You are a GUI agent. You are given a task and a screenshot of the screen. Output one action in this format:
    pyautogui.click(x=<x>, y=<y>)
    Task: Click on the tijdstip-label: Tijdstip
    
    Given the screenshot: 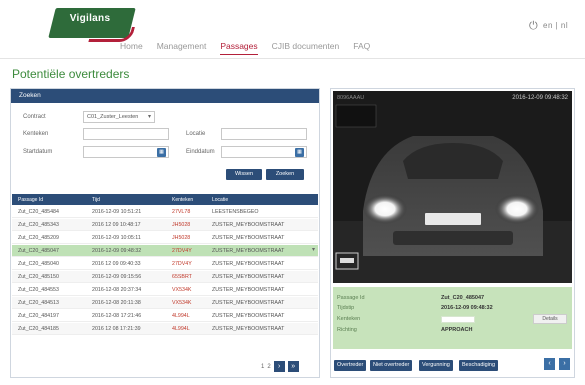 What is the action you would take?
    pyautogui.click(x=346, y=308)
    